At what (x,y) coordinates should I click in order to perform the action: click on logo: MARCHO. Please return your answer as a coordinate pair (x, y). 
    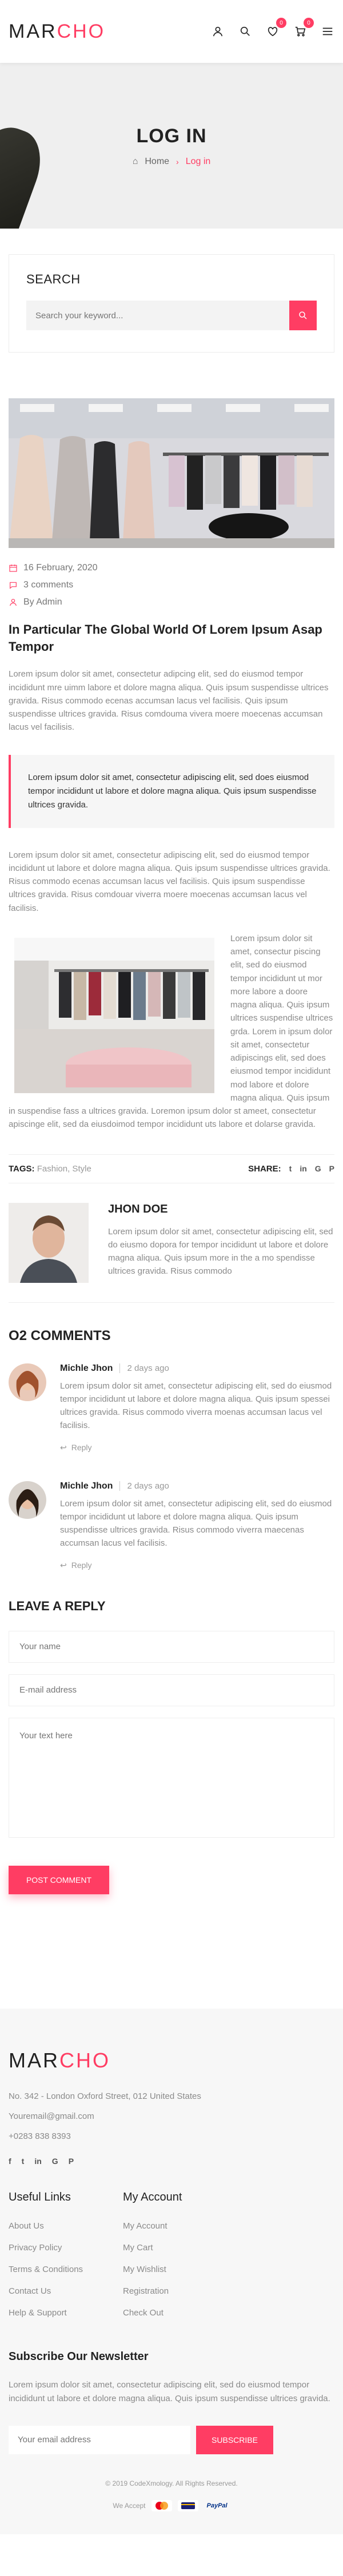
    Looking at the image, I should click on (57, 32).